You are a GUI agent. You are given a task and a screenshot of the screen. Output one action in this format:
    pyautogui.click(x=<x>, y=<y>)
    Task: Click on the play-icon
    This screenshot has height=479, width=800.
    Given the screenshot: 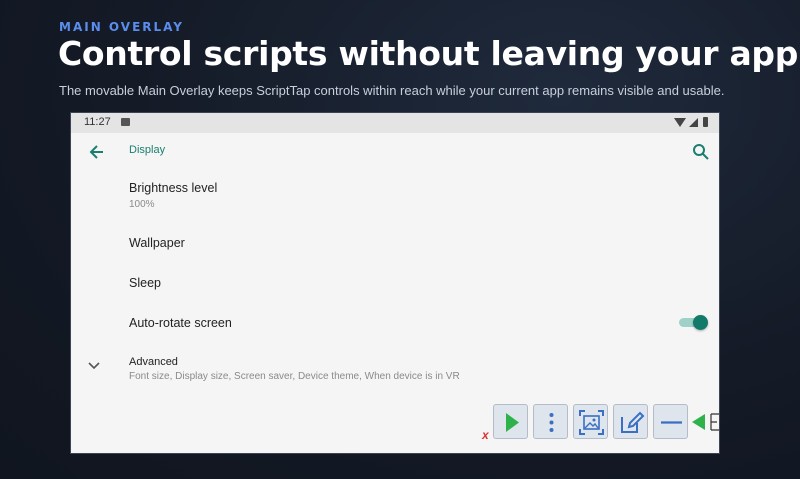 What is the action you would take?
    pyautogui.click(x=512, y=422)
    